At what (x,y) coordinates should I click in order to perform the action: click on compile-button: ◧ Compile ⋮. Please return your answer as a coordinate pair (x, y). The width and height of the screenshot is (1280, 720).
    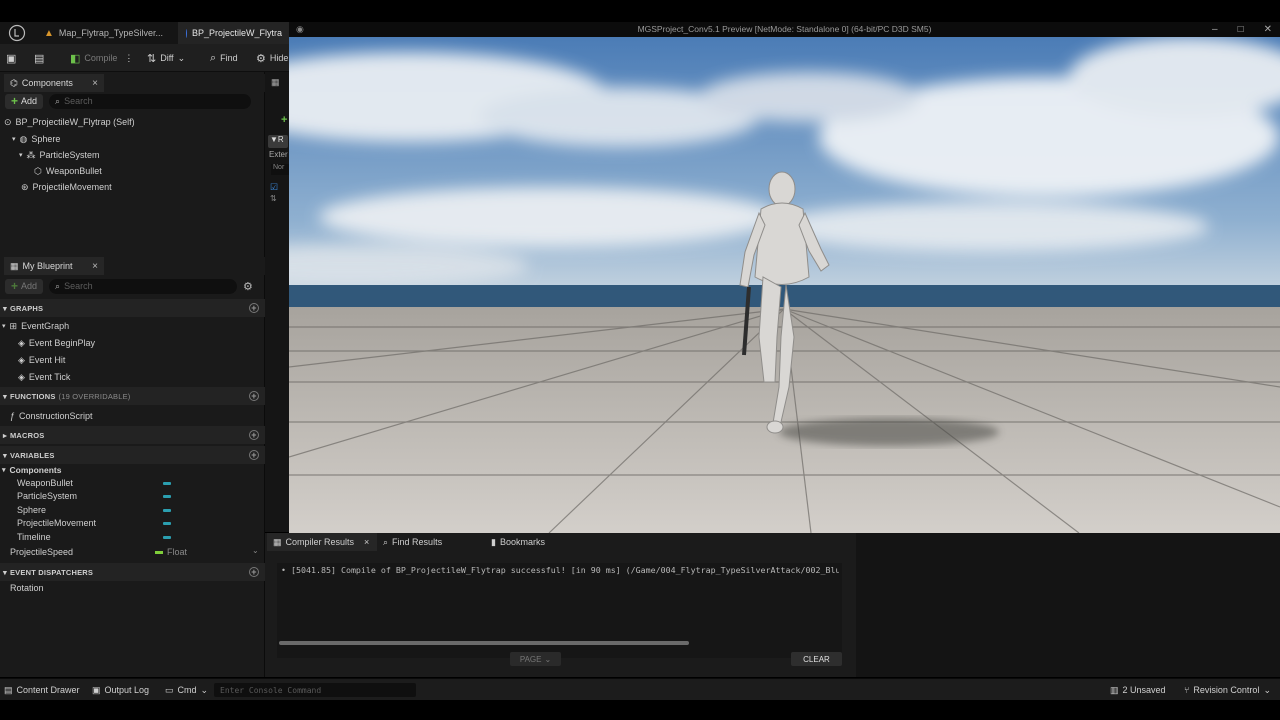
    Looking at the image, I should click on (101, 58).